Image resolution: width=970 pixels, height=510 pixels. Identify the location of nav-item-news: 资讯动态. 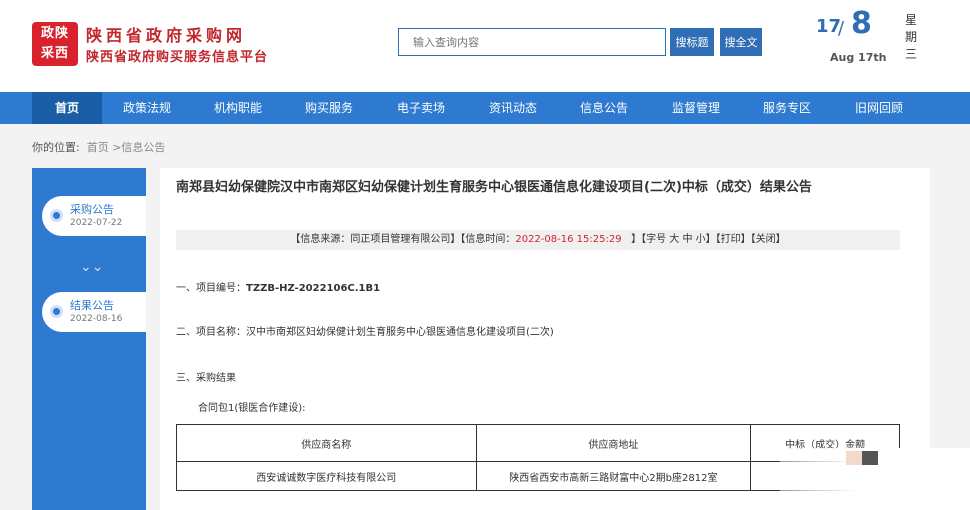
(513, 108).